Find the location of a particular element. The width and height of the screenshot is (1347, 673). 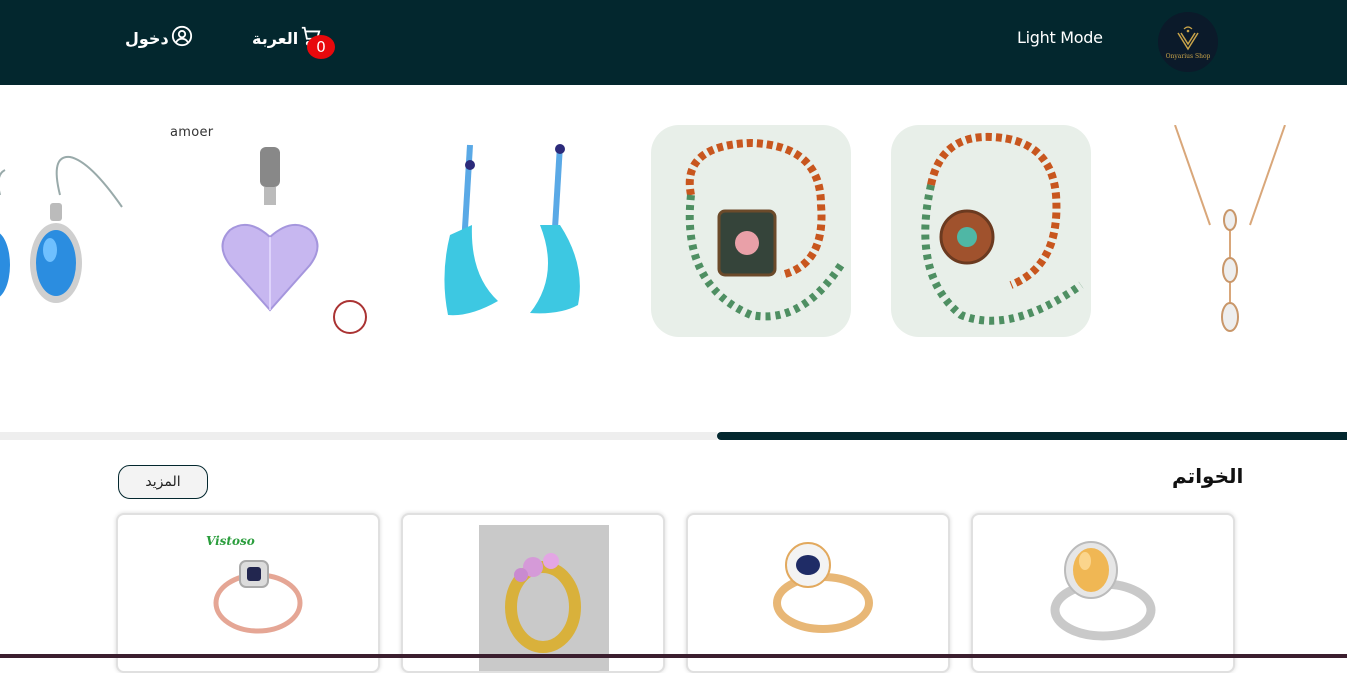

theme-toggle: Light Mode is located at coordinates (1060, 37).